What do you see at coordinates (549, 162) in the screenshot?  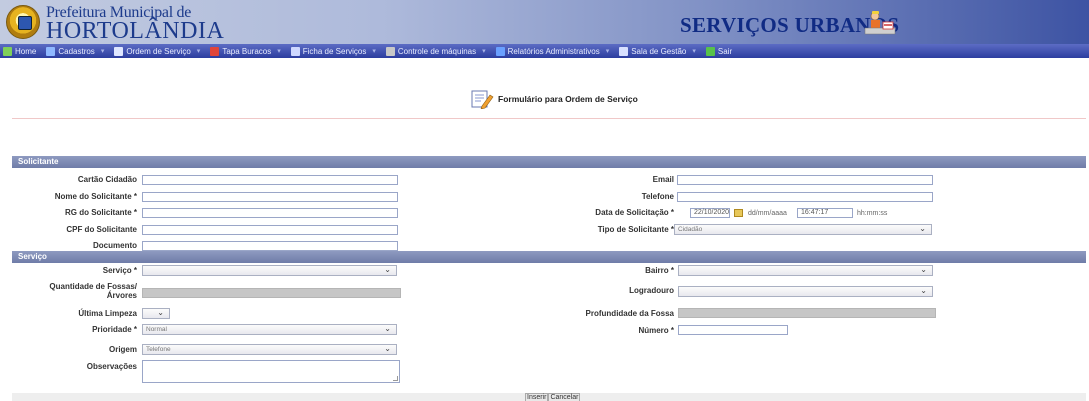 I see `section-solicitante: Solicitante` at bounding box center [549, 162].